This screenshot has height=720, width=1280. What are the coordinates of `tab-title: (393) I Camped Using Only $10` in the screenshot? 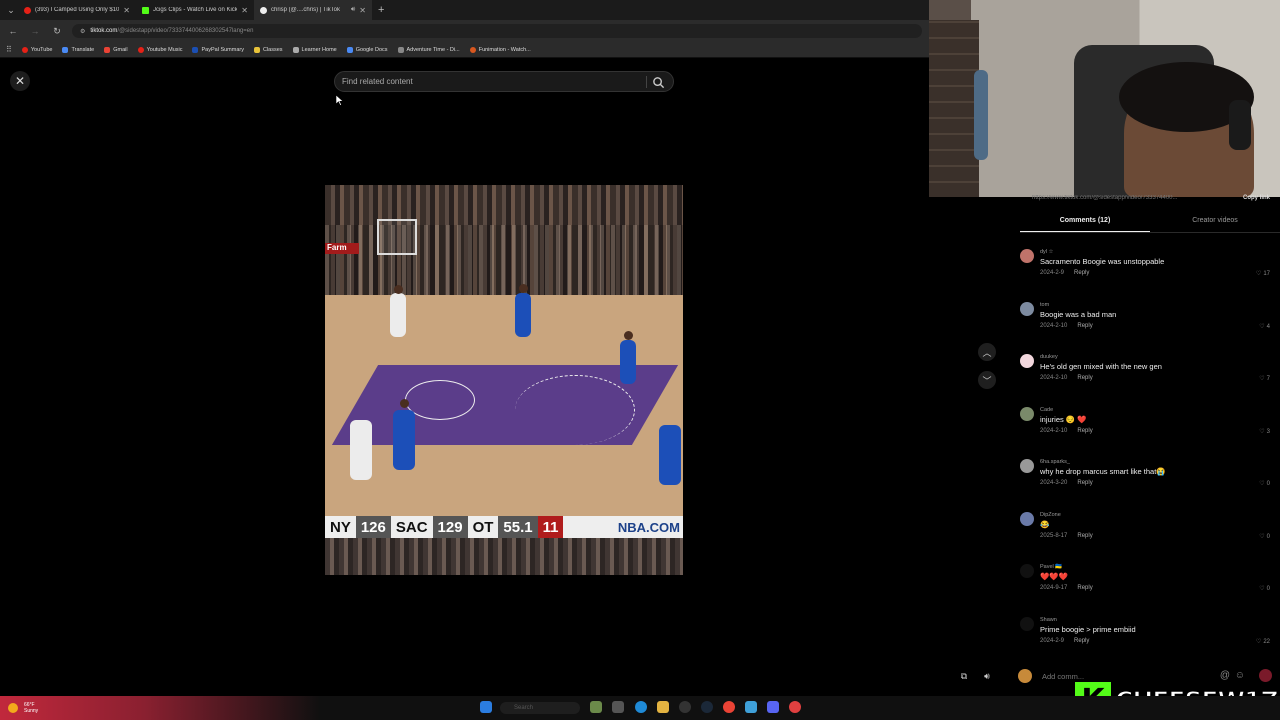 It's located at (77, 10).